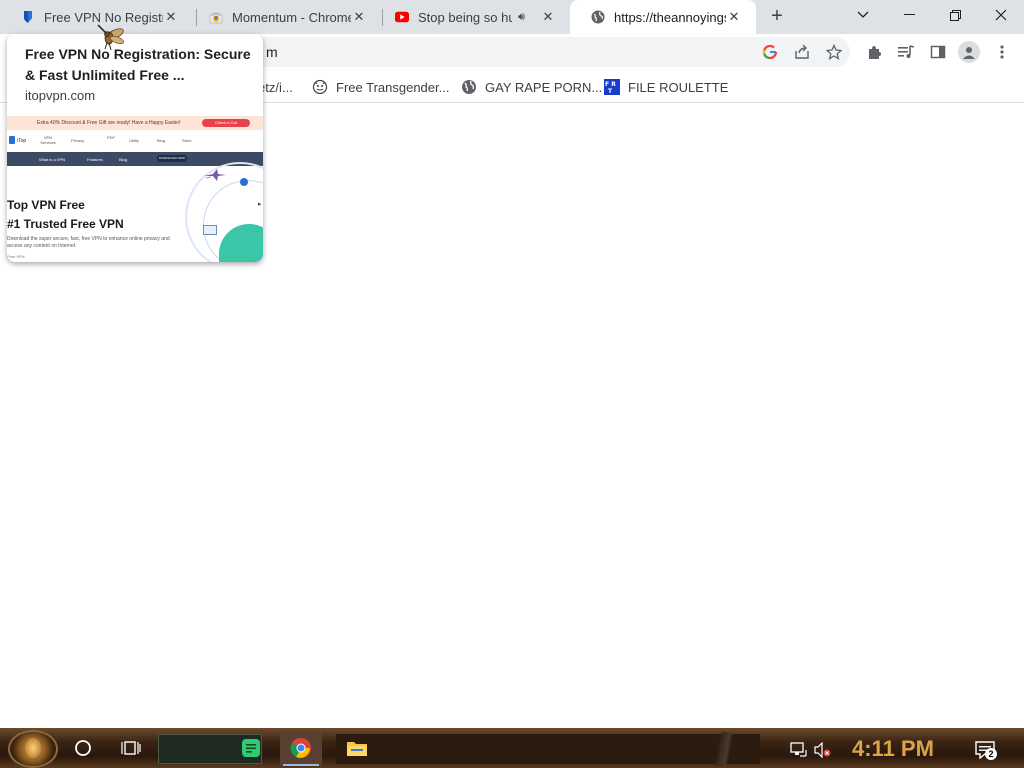 Image resolution: width=1024 pixels, height=768 pixels. I want to click on start-orb-icon, so click(33, 748).